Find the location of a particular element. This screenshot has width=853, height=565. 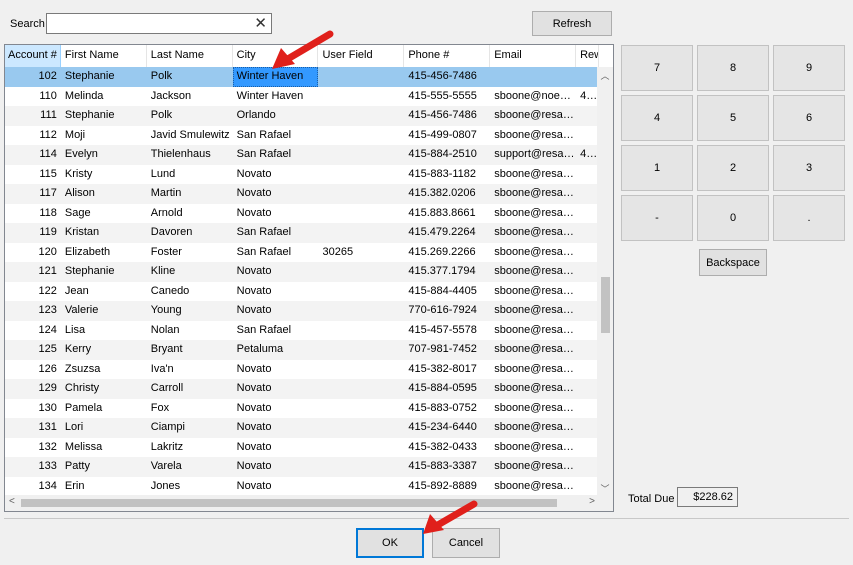

cell-user-field: 30265 is located at coordinates (361, 253).